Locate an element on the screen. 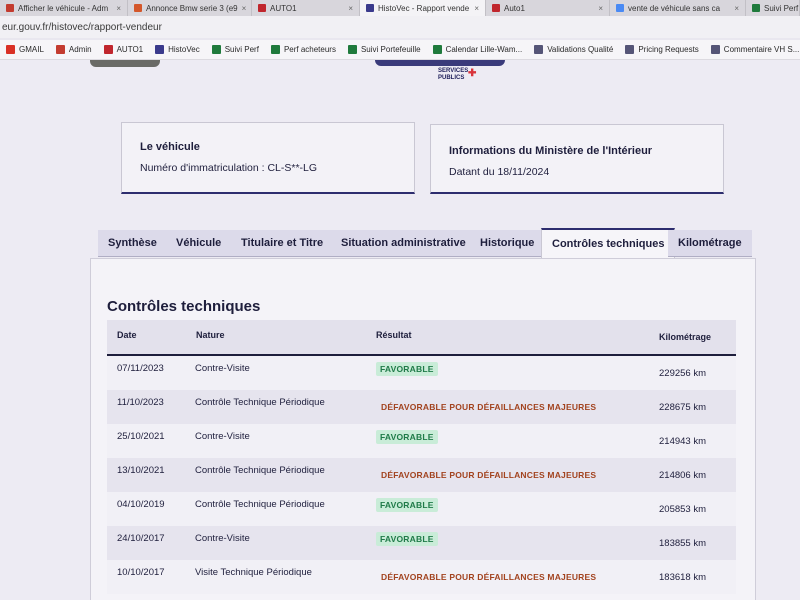 This screenshot has width=800, height=600. bookmark-item: Pricing Requests is located at coordinates (662, 49).